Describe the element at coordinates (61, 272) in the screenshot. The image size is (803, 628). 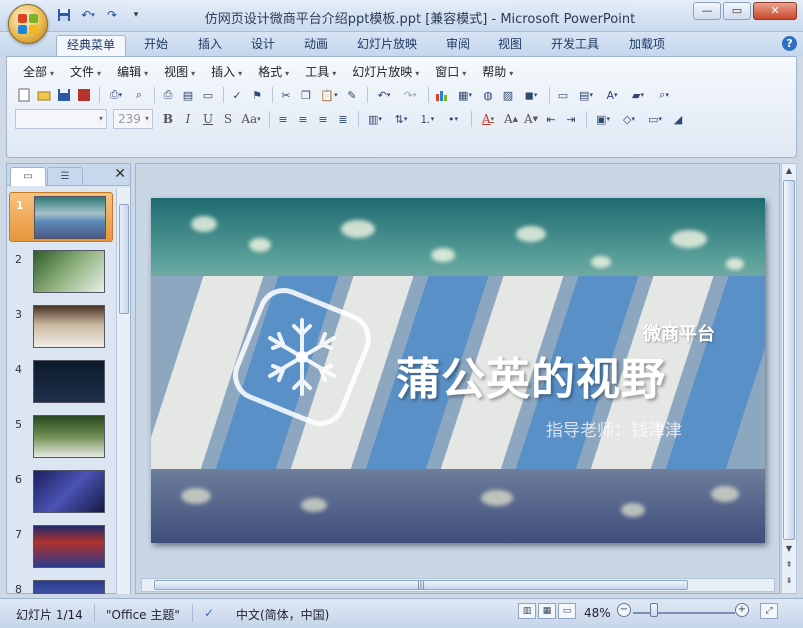
I see `slide-thumbnail: 2` at that location.